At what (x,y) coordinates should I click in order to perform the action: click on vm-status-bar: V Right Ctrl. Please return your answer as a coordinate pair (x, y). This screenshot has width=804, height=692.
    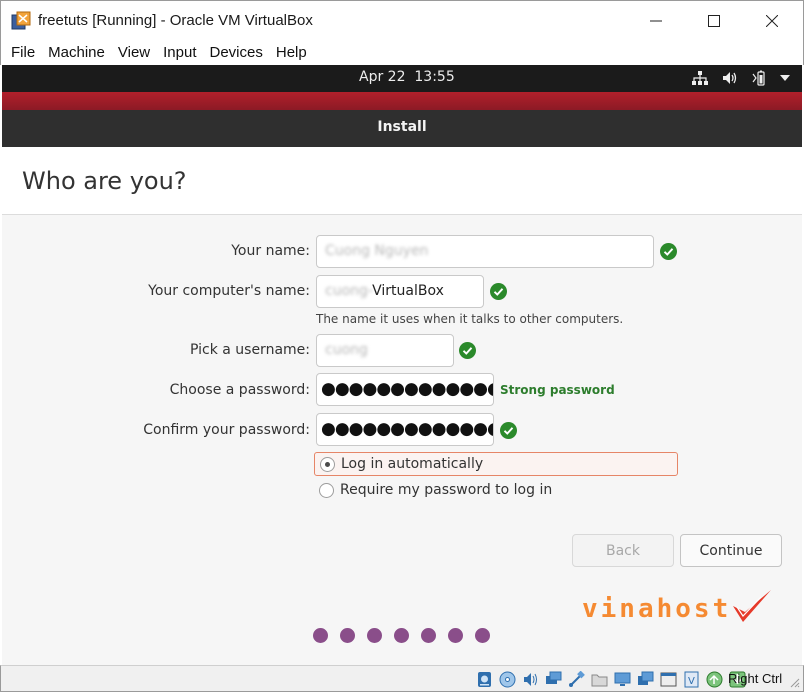
    Looking at the image, I should click on (402, 678).